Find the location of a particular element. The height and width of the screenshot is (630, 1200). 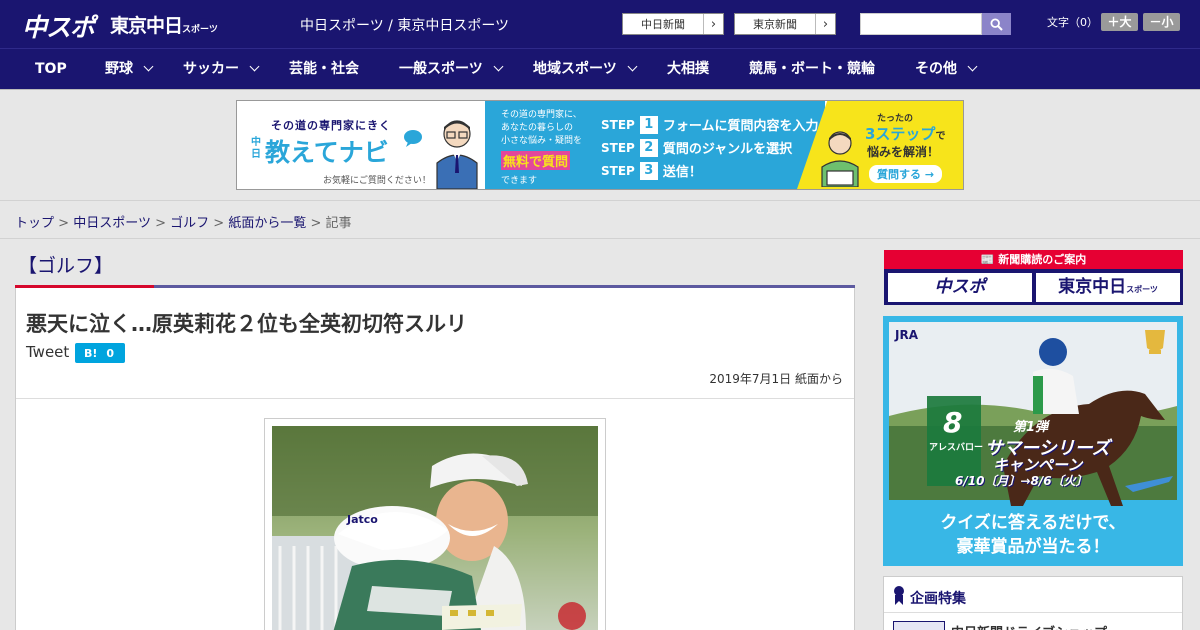

nav-divider is located at coordinates (600, 89).